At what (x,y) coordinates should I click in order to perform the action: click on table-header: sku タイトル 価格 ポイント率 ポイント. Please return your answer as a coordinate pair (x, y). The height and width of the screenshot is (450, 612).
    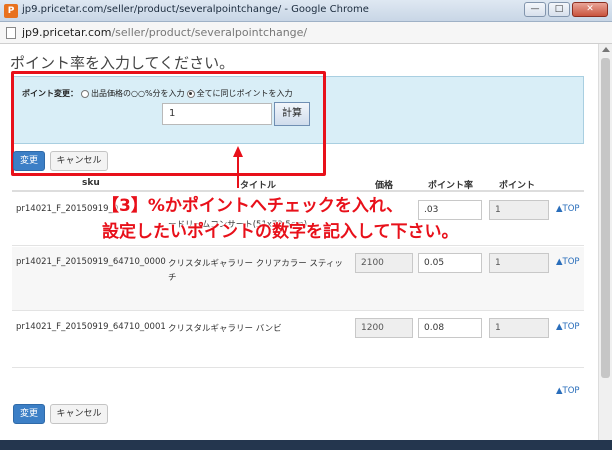
    Looking at the image, I should click on (298, 183).